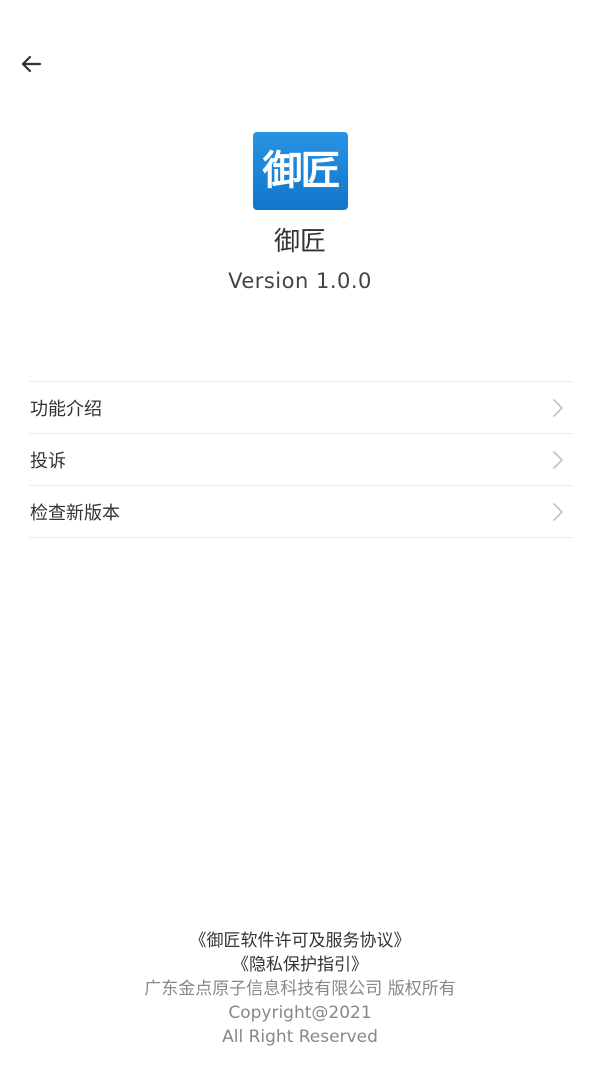 This screenshot has height=1067, width=600. I want to click on app-logo-text: 御匠, so click(301, 171).